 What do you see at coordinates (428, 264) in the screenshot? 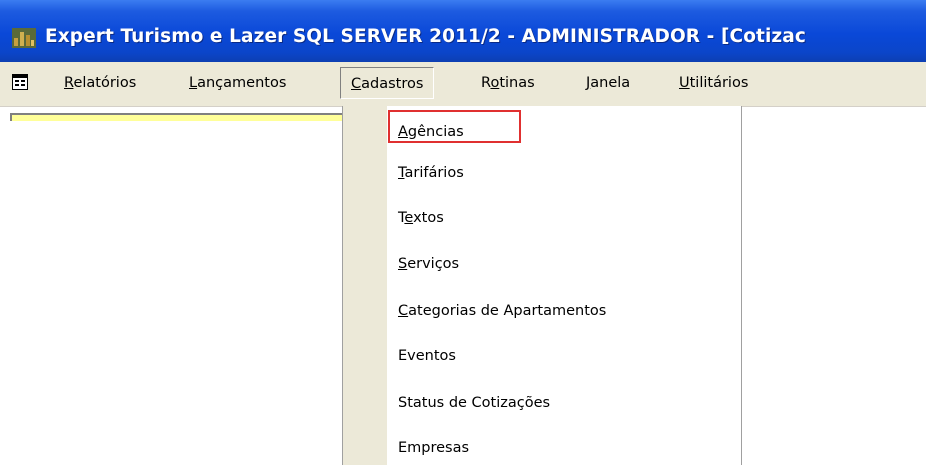
I see `menu-item-servicos: Serviços` at bounding box center [428, 264].